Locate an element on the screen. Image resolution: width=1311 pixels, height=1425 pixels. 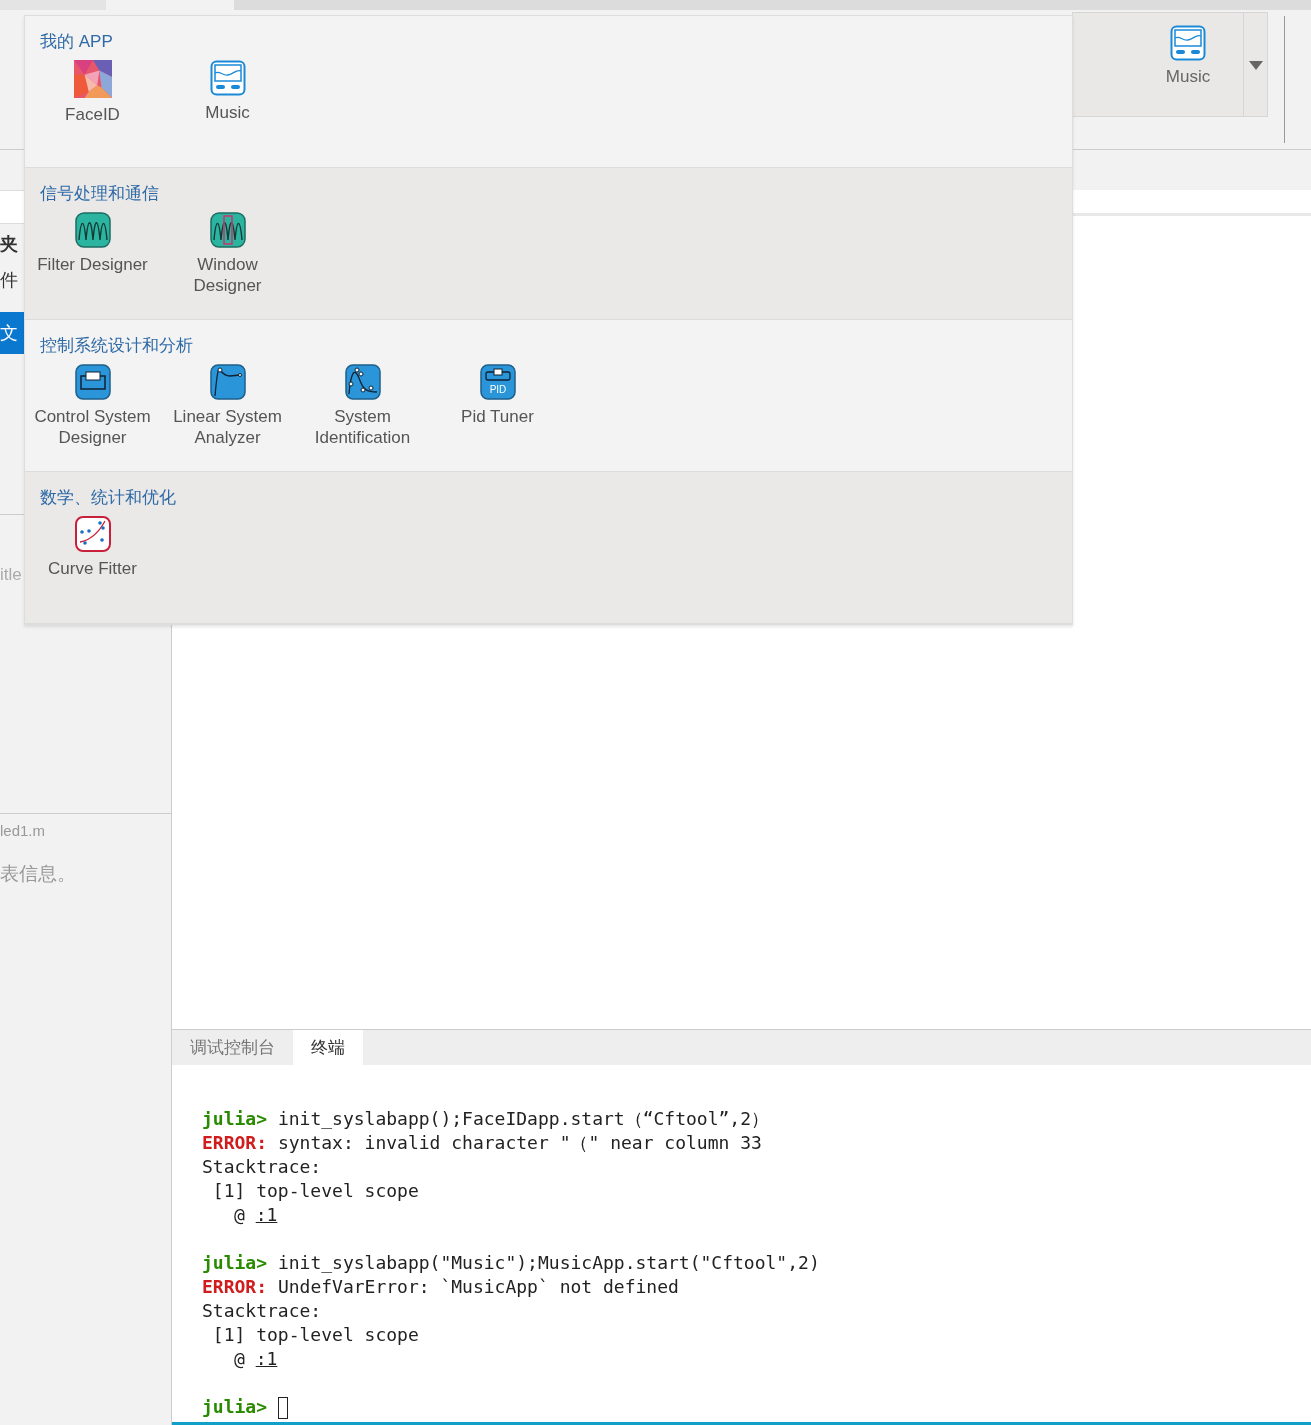
section-title: 控制系统设计和分析 is located at coordinates (117, 346).